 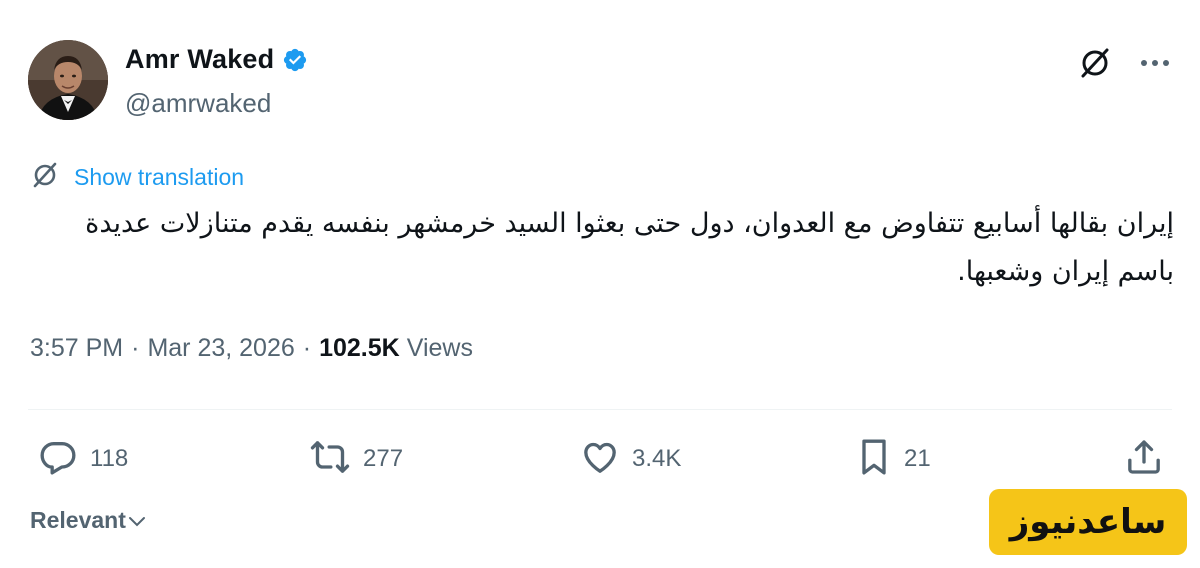 What do you see at coordinates (83, 459) in the screenshot?
I see `reply-button: 118` at bounding box center [83, 459].